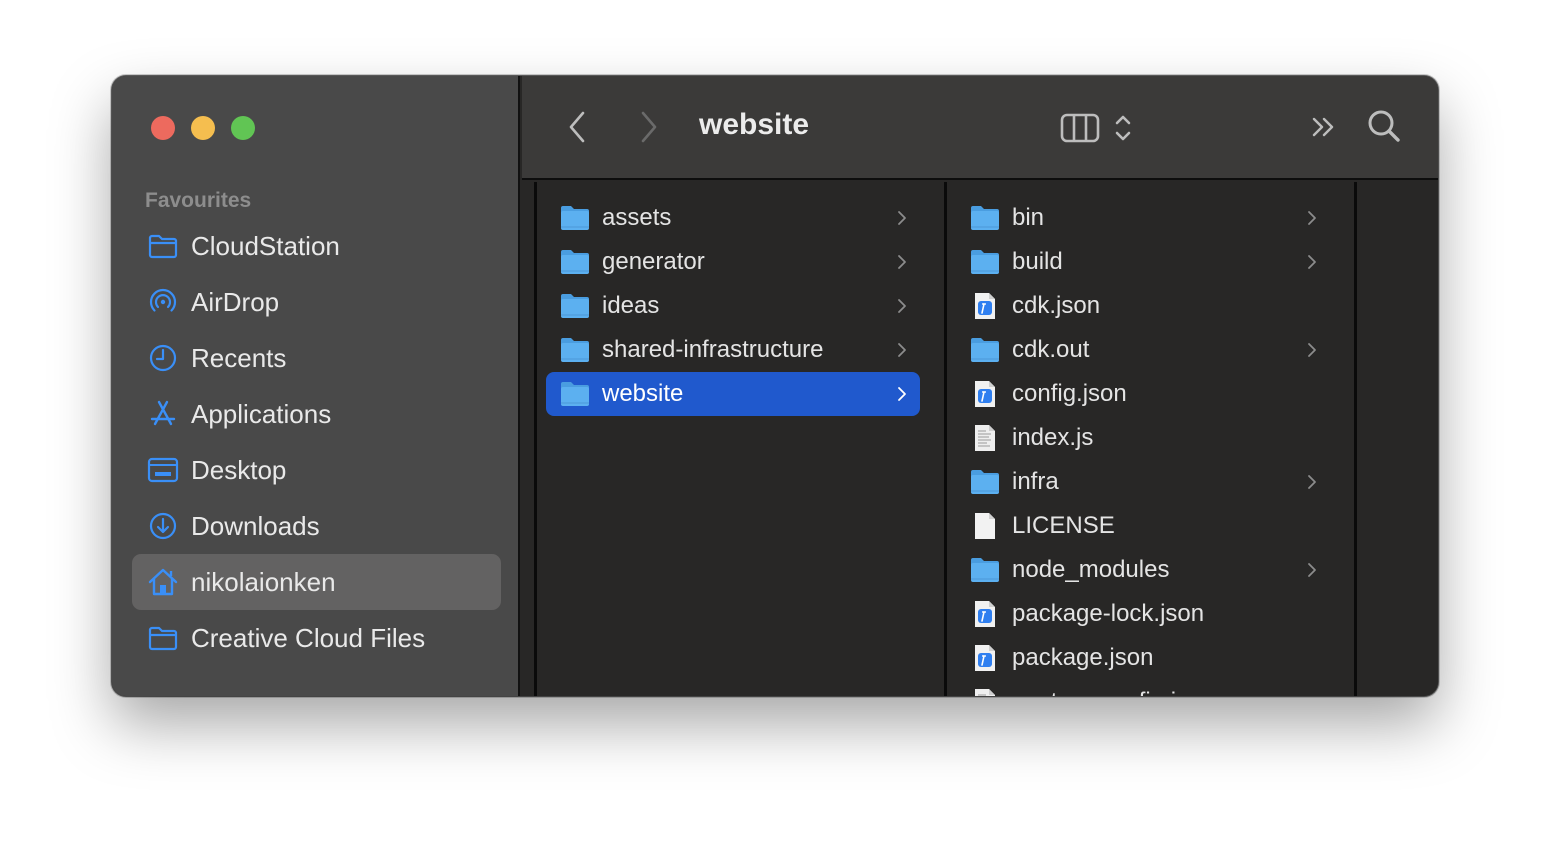  I want to click on close-button, so click(163, 128).